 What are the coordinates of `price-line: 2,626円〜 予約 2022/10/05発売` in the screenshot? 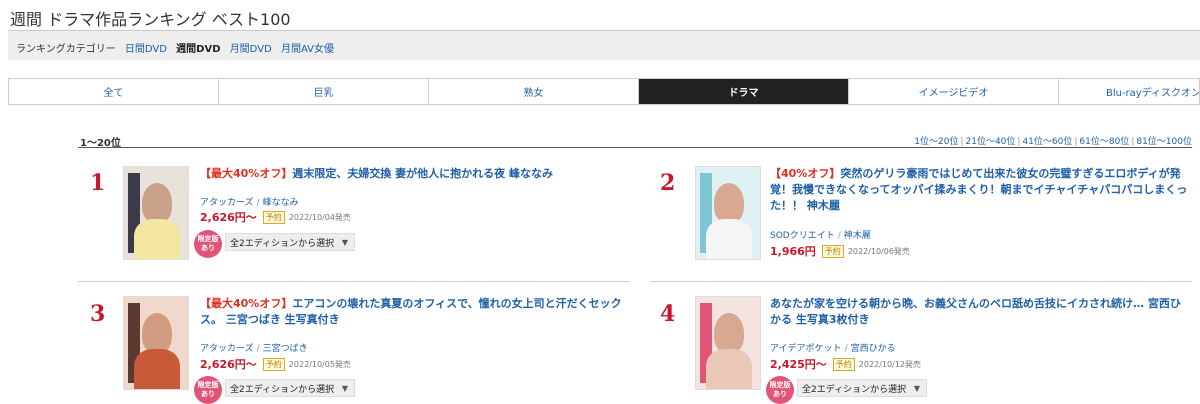 It's located at (275, 364).